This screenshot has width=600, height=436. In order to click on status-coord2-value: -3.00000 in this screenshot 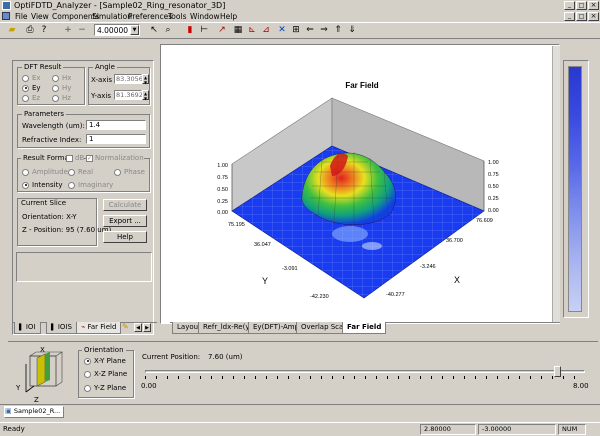, I will do `click(497, 429)`.